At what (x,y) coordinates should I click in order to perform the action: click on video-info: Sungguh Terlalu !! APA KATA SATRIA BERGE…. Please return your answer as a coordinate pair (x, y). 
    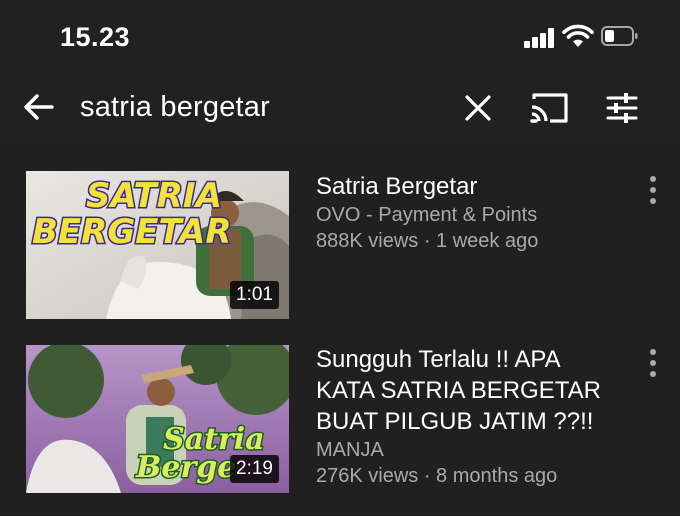
    Looking at the image, I should click on (471, 416).